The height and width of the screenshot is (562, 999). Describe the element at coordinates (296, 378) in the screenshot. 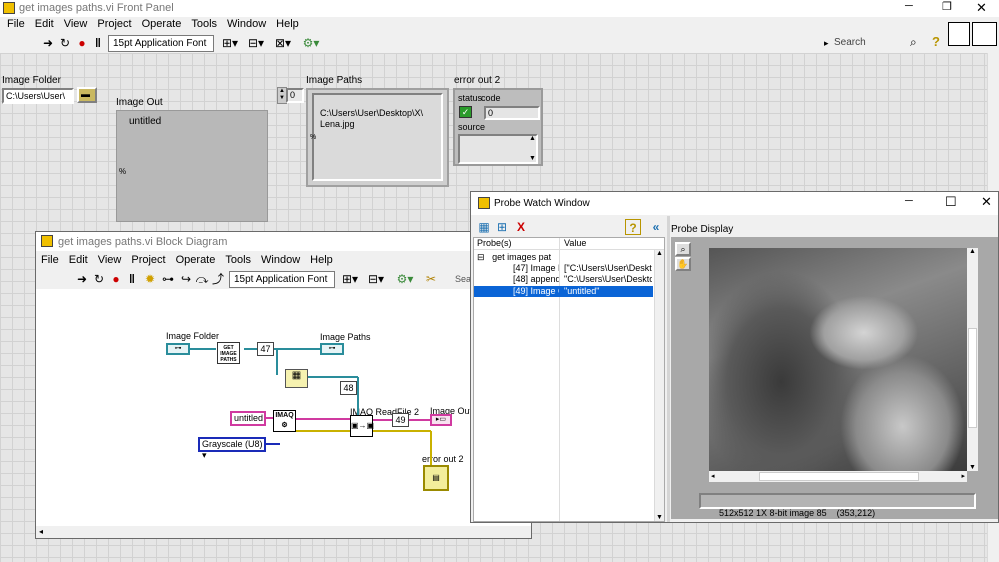

I see `build-path-node: ▦` at that location.